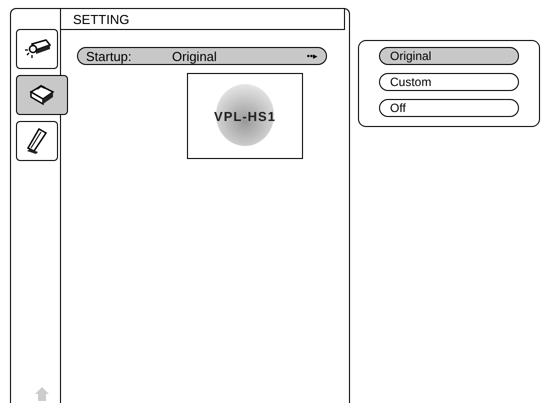  What do you see at coordinates (202, 56) in the screenshot?
I see `startup-setting: Startup: Original ••▸` at bounding box center [202, 56].